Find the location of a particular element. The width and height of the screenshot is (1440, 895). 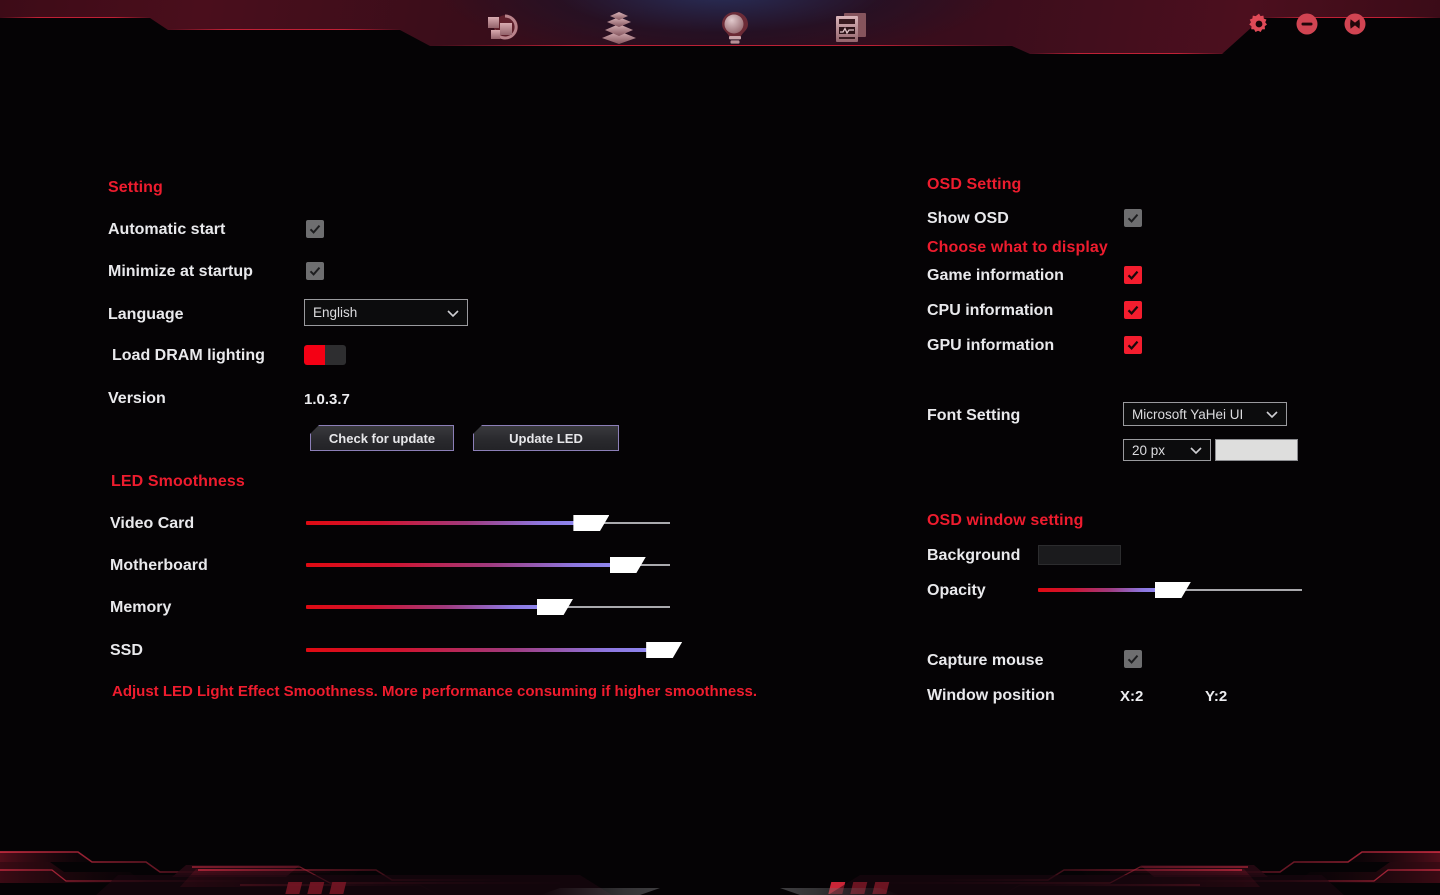

capture-mouse-checkbox is located at coordinates (1133, 659).